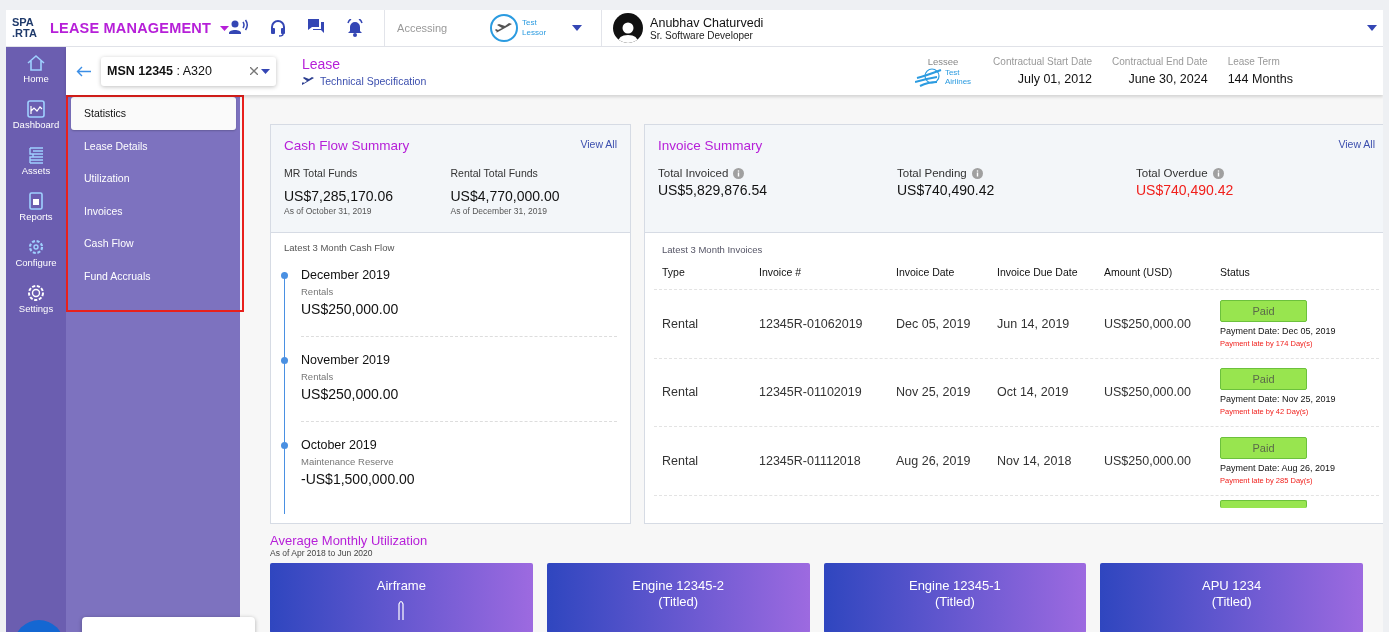 The height and width of the screenshot is (632, 1389). What do you see at coordinates (674, 272) in the screenshot?
I see `column-header: Type` at bounding box center [674, 272].